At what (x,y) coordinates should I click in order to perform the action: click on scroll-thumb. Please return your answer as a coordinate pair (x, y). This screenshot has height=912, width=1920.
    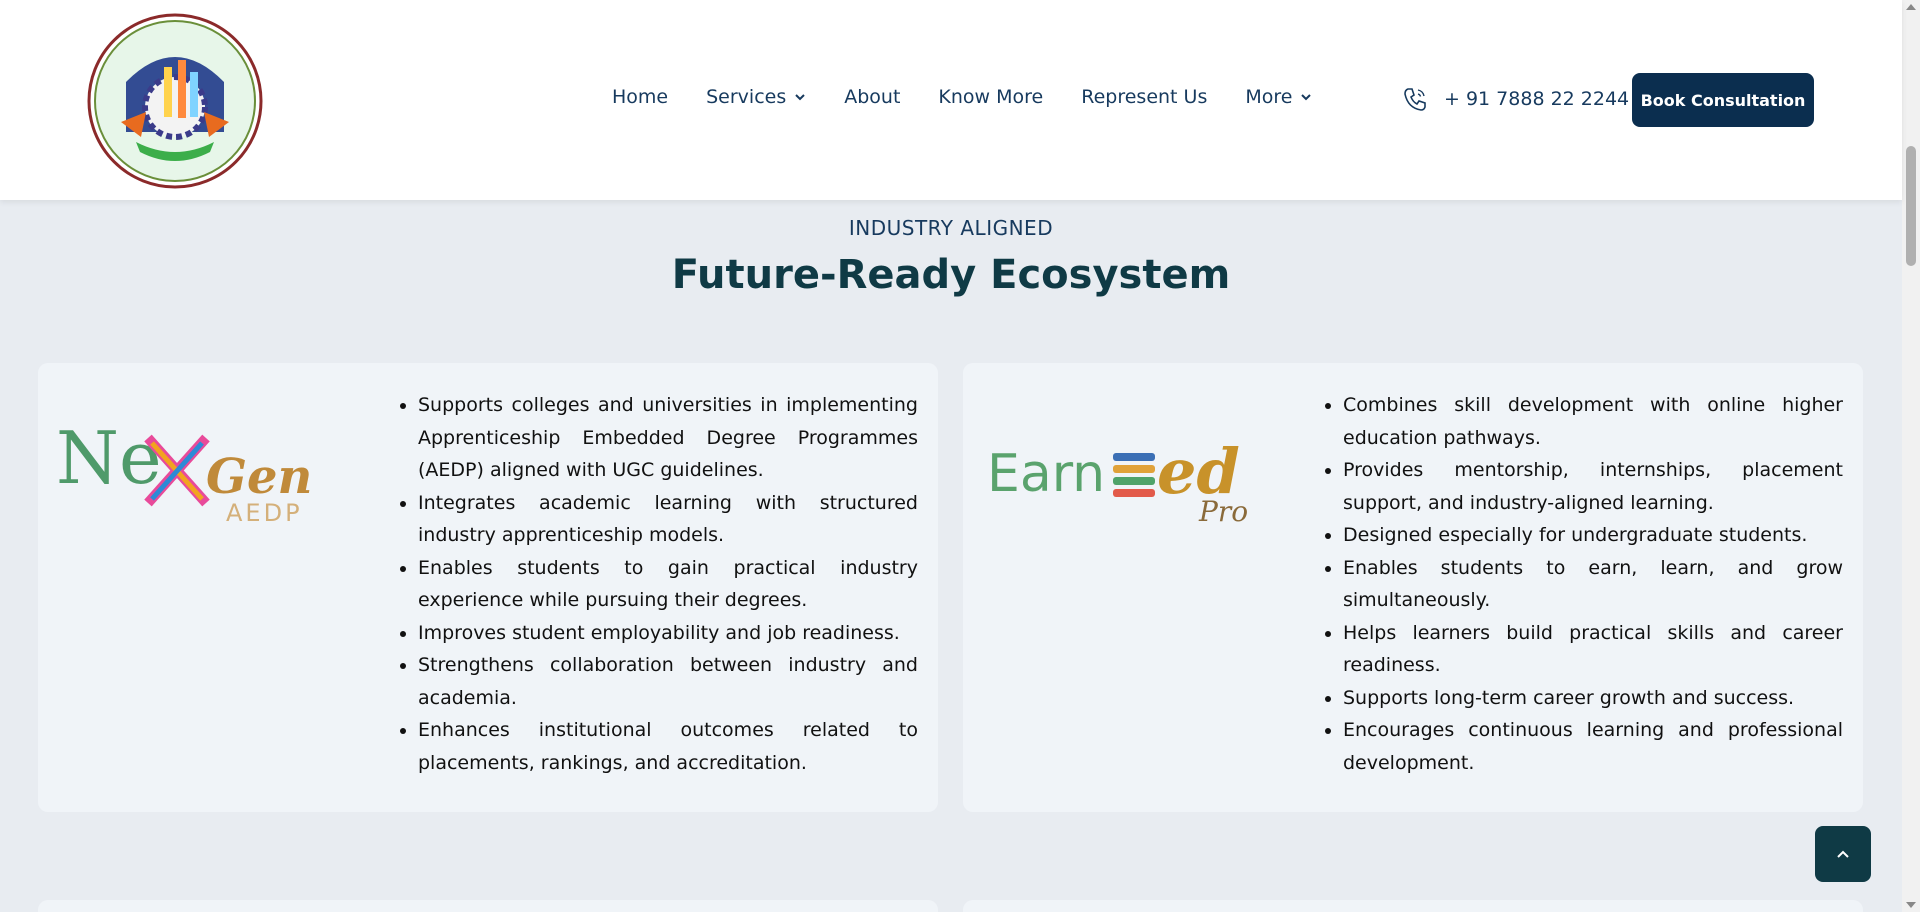
    Looking at the image, I should click on (1911, 206).